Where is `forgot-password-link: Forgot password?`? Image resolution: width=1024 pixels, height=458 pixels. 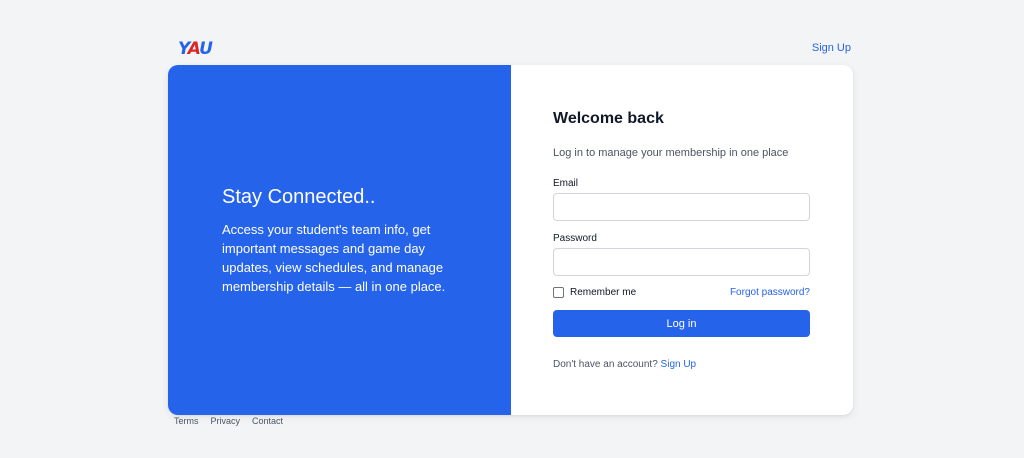 forgot-password-link: Forgot password? is located at coordinates (770, 292).